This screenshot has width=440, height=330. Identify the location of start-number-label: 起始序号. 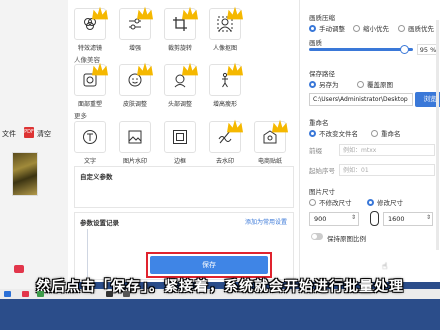
(322, 171).